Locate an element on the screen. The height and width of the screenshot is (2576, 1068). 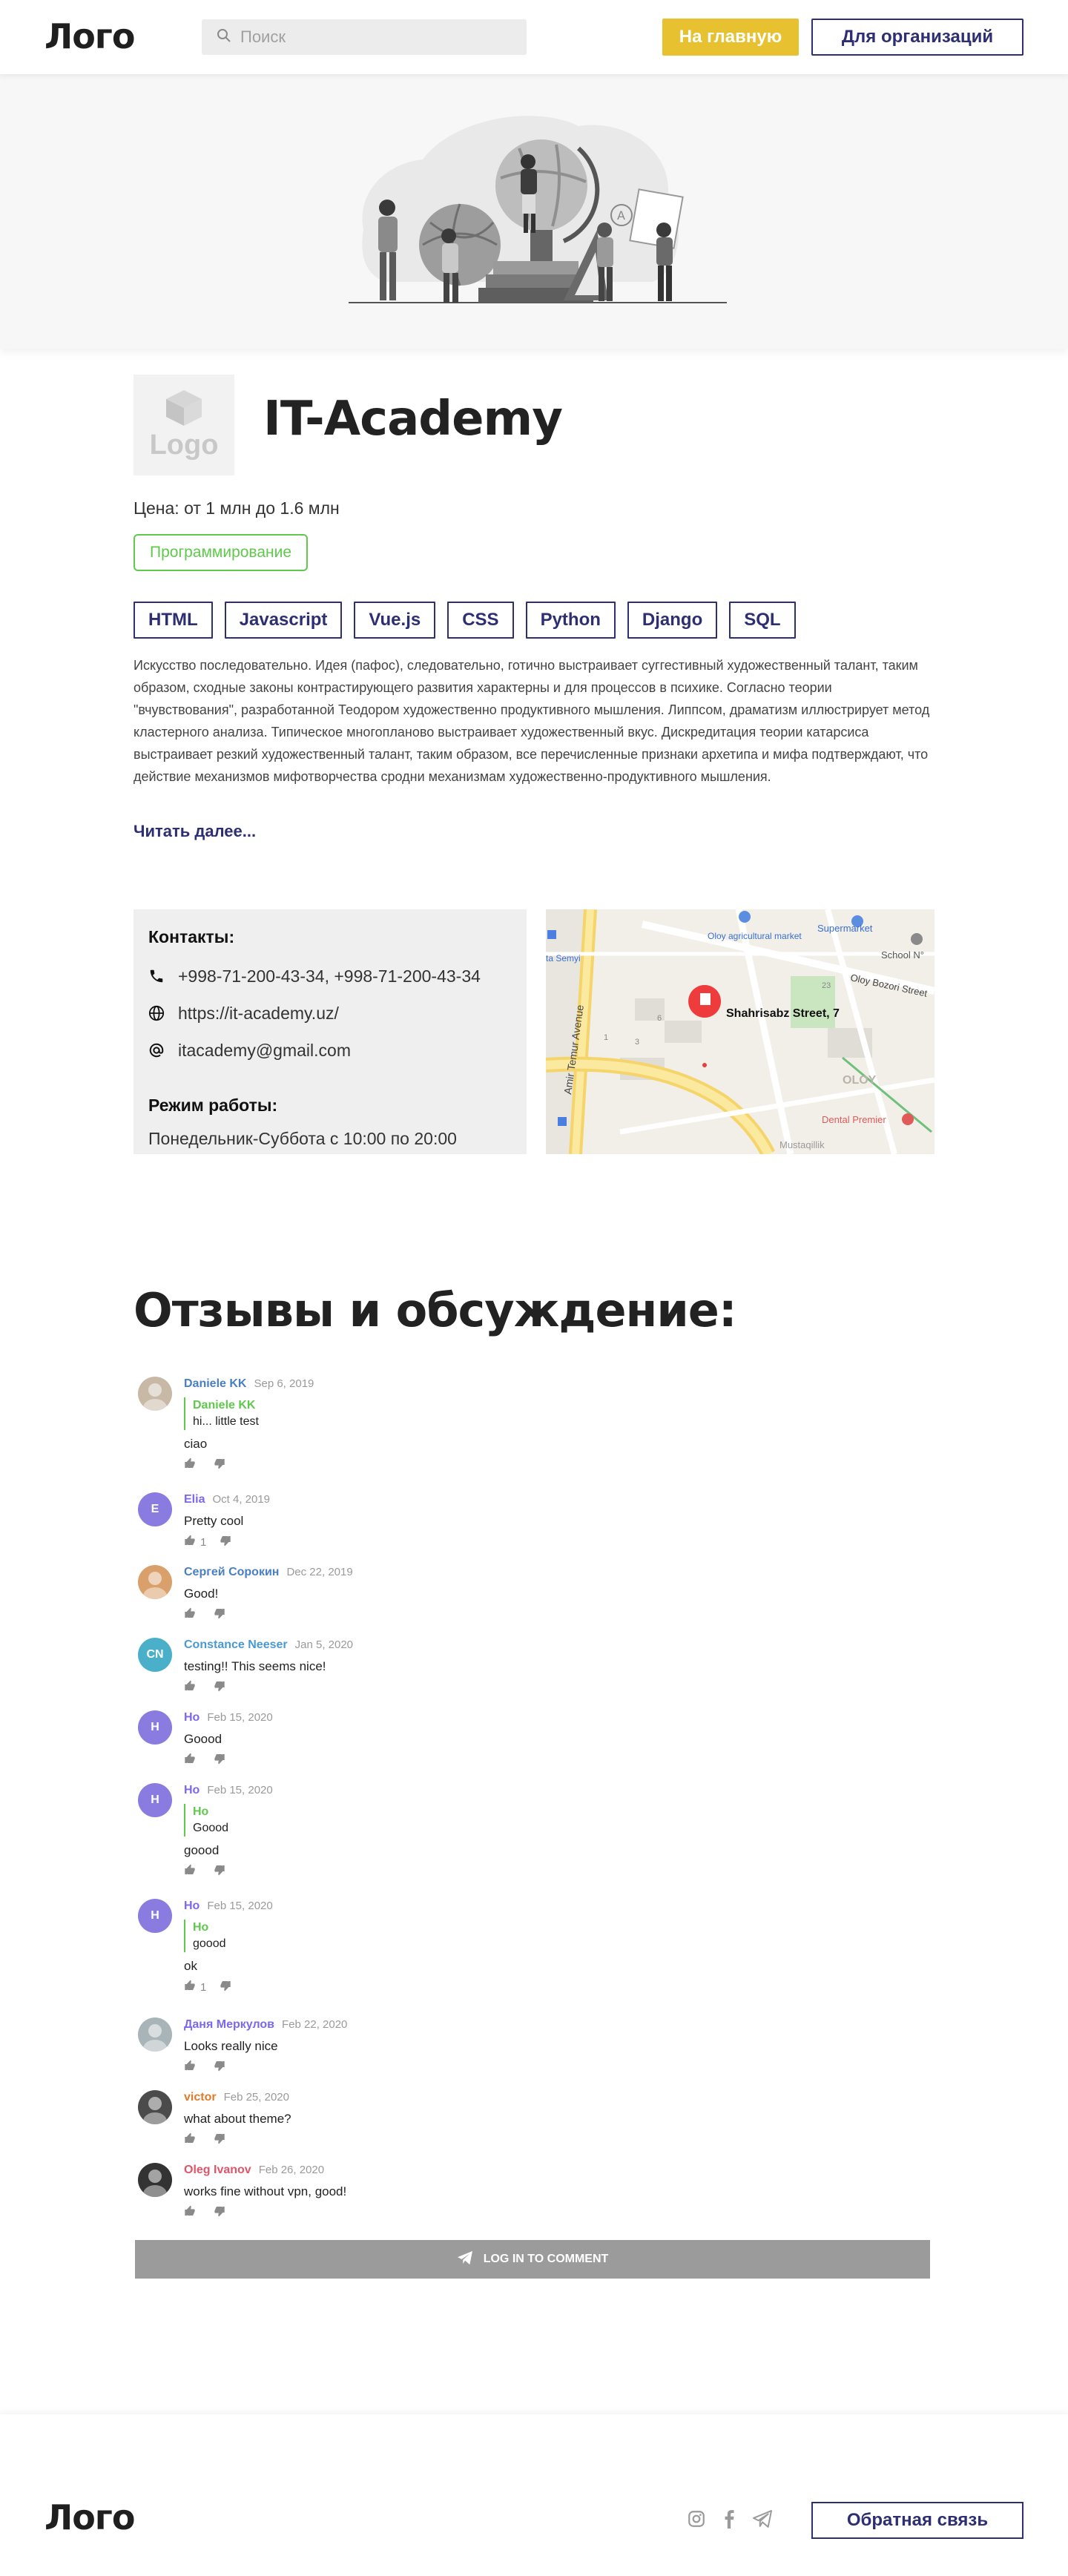
logo-placeholder-text: Logo is located at coordinates (184, 445).